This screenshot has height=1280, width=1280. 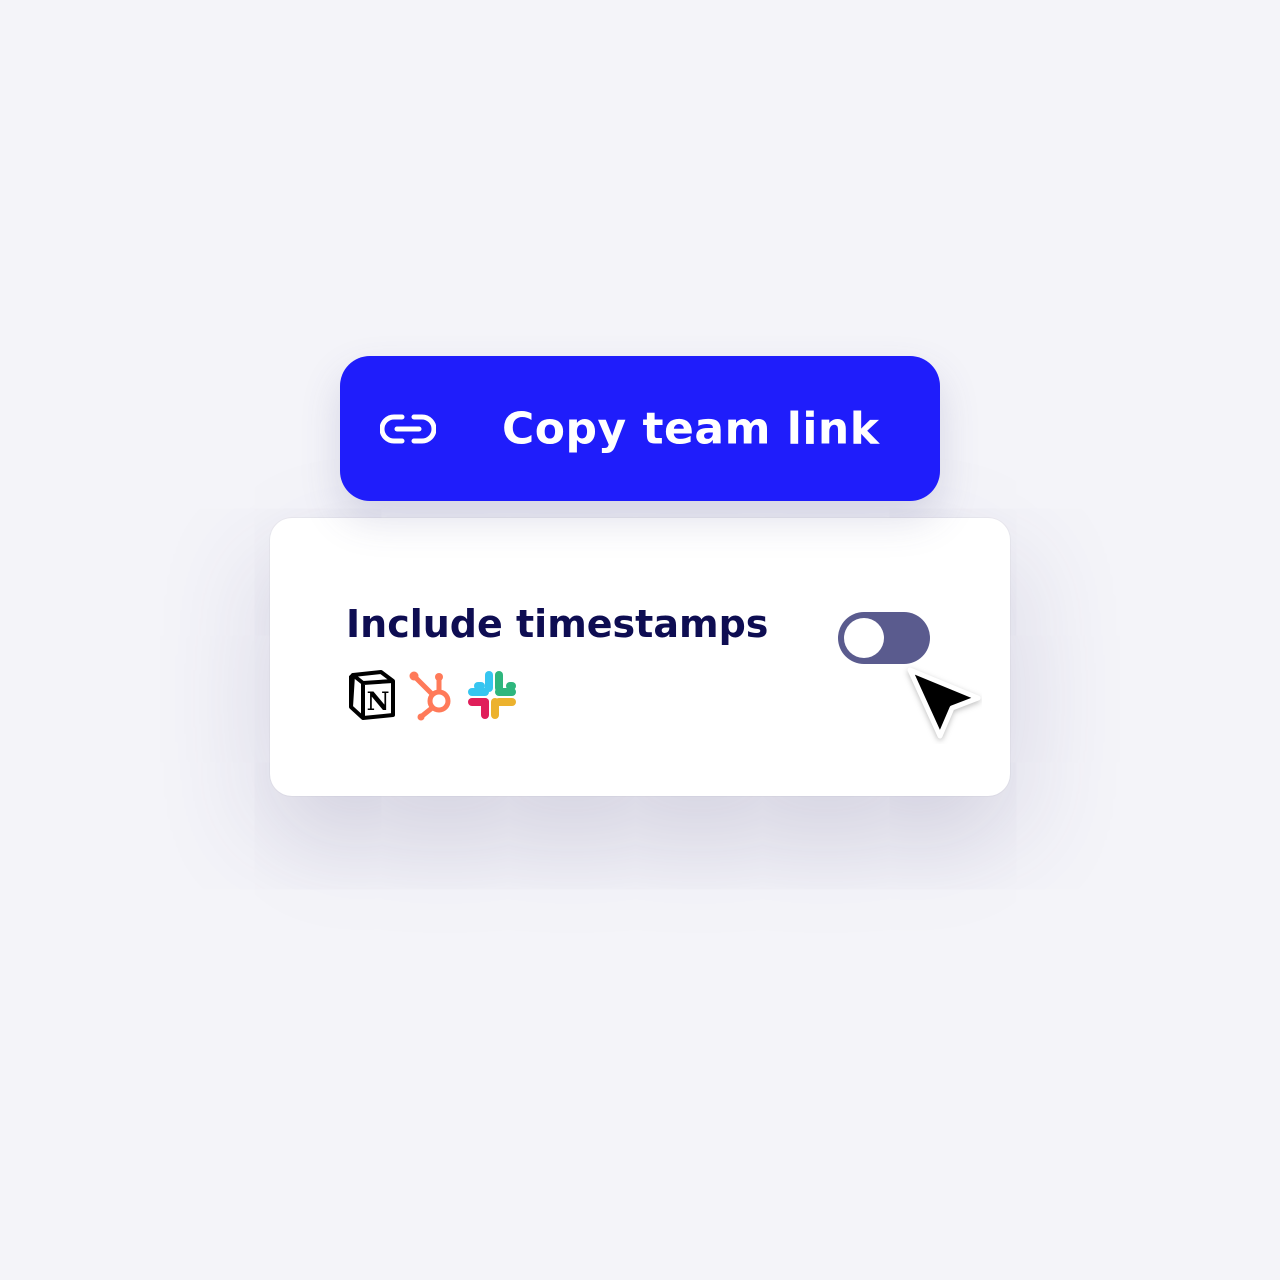 What do you see at coordinates (691, 428) in the screenshot?
I see `copy-team-link-label: Copy team link` at bounding box center [691, 428].